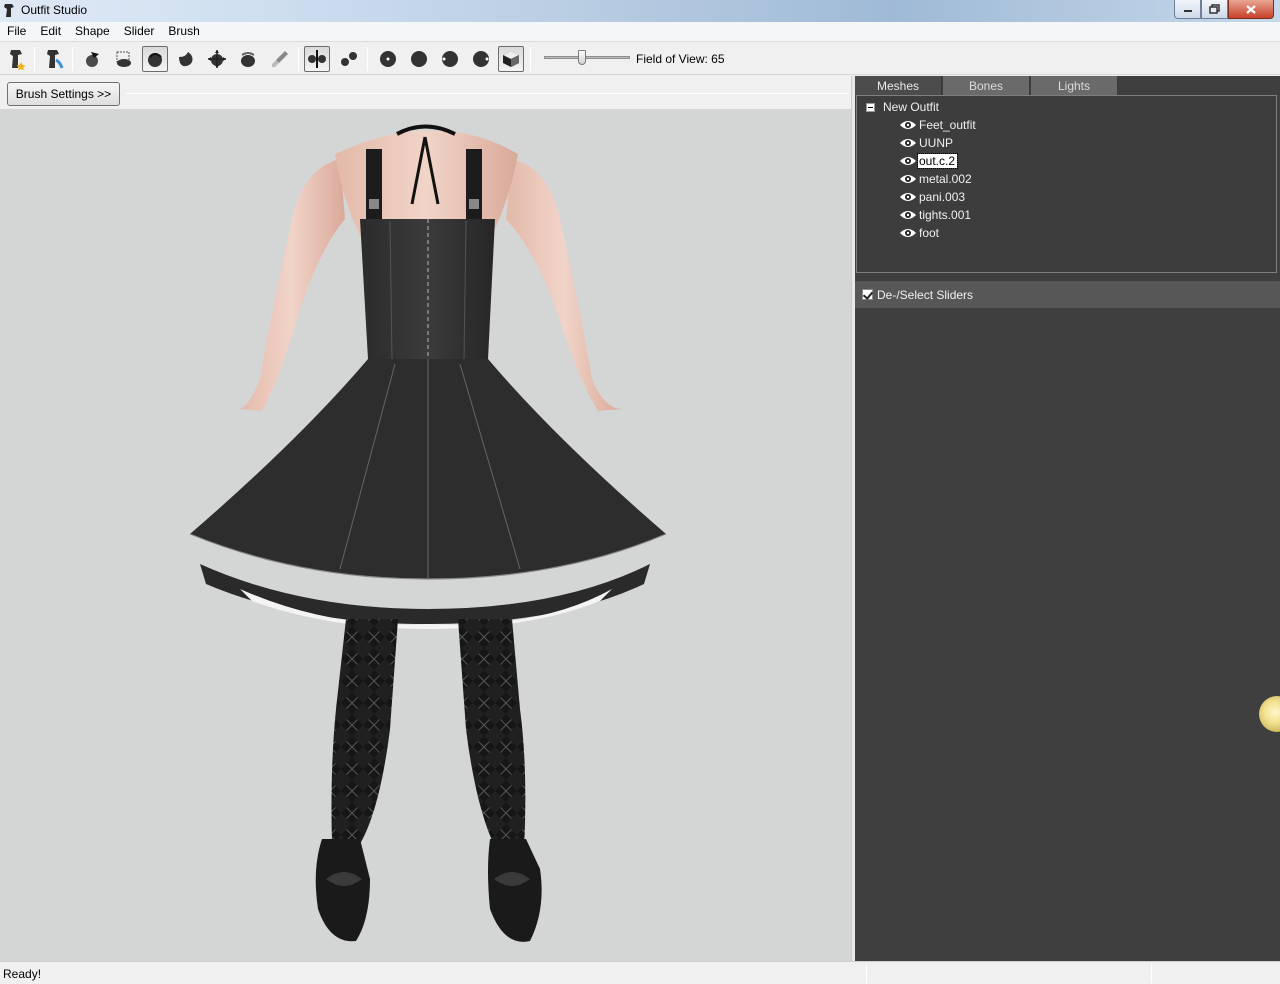 The height and width of the screenshot is (984, 1280). Describe the element at coordinates (1269, 714) in the screenshot. I see `light-orb-icon` at that location.